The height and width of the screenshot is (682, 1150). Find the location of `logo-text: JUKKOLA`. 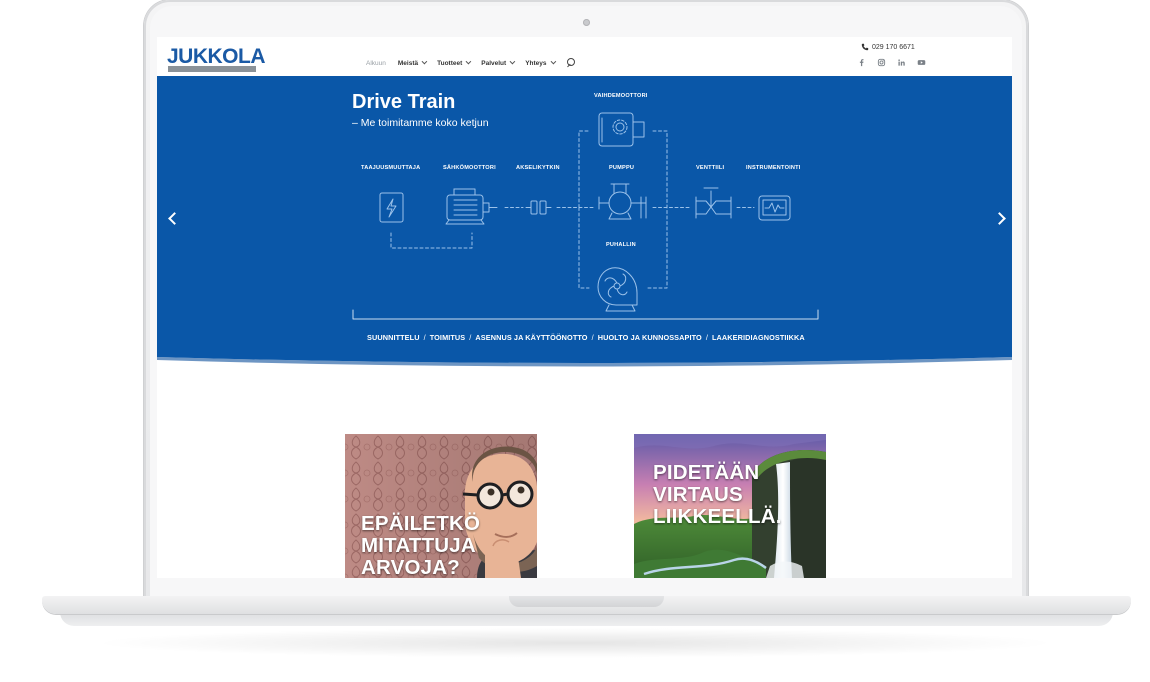

logo-text: JUKKOLA is located at coordinates (216, 56).